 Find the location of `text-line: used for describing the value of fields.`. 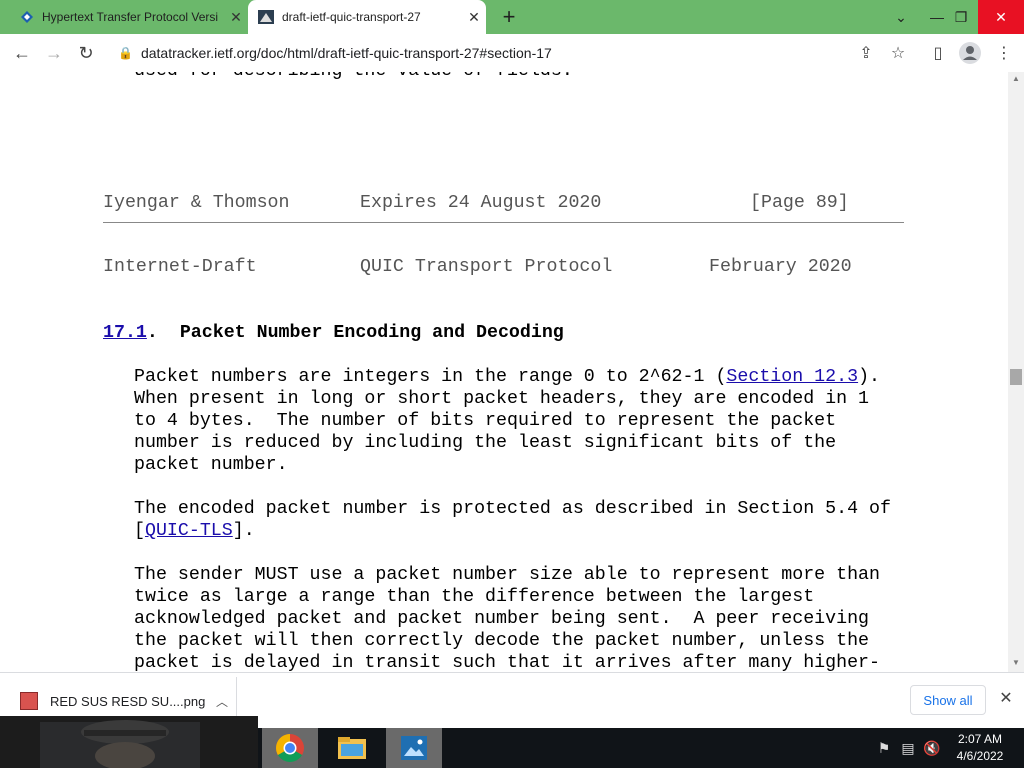

text-line: used for describing the value of fields. is located at coordinates (353, 77).